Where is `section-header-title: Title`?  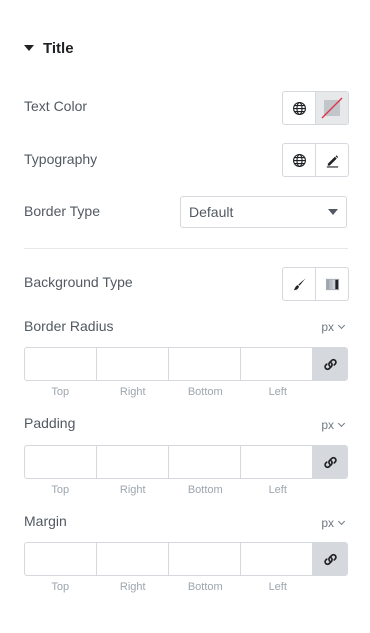 section-header-title: Title is located at coordinates (49, 48).